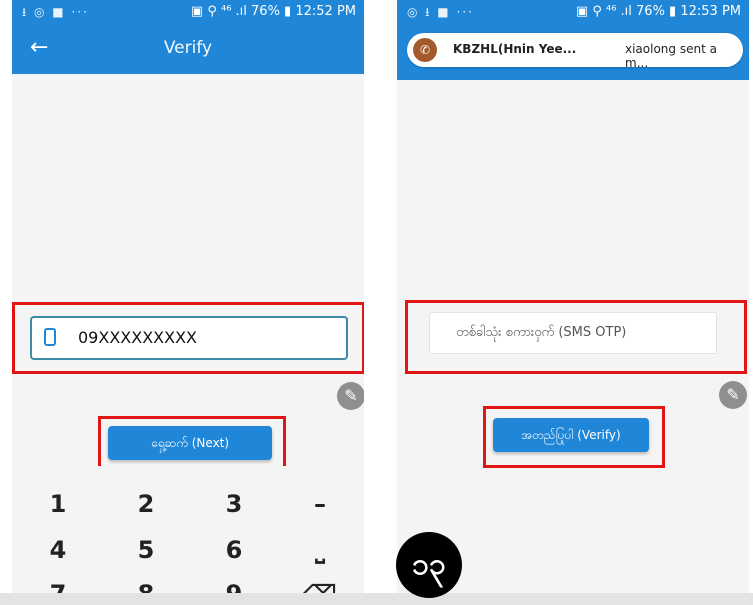 This screenshot has width=753, height=605. Describe the element at coordinates (138, 337) in the screenshot. I see `phone-number-value: 09XXXXXXXXX` at that location.